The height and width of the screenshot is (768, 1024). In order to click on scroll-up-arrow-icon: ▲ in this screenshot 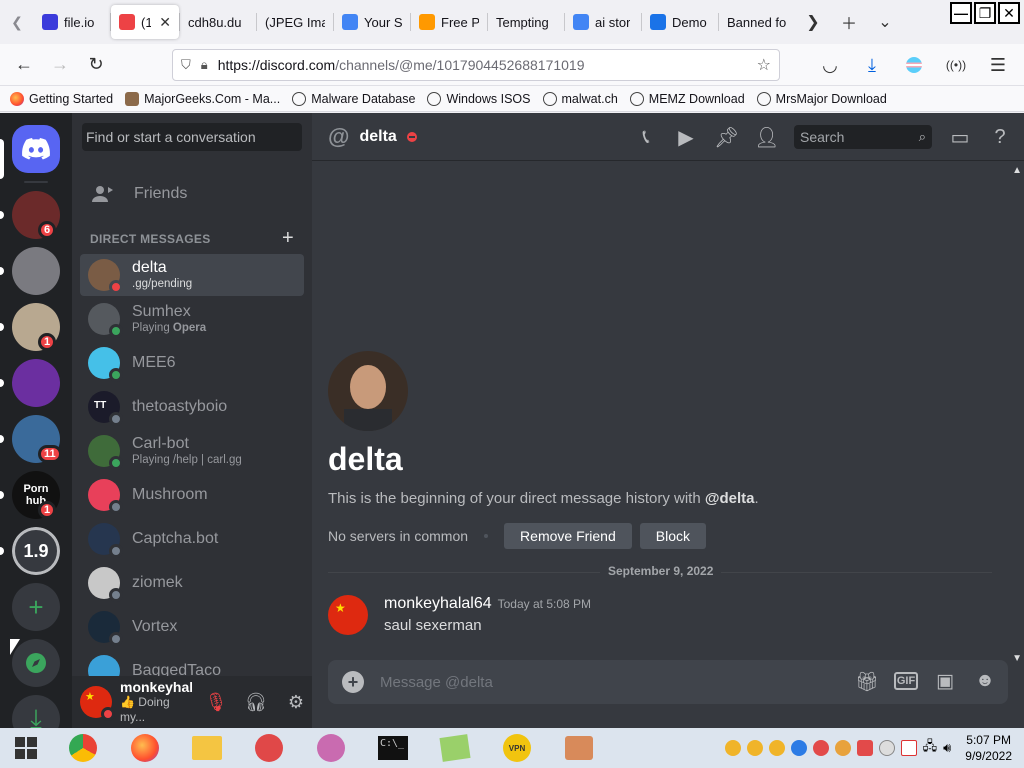, I will do `click(1017, 170)`.